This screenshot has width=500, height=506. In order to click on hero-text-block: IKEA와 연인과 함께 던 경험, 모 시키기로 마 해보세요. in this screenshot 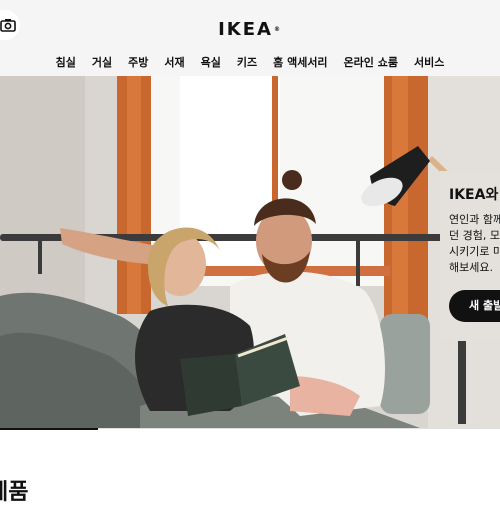, I will do `click(474, 230)`.